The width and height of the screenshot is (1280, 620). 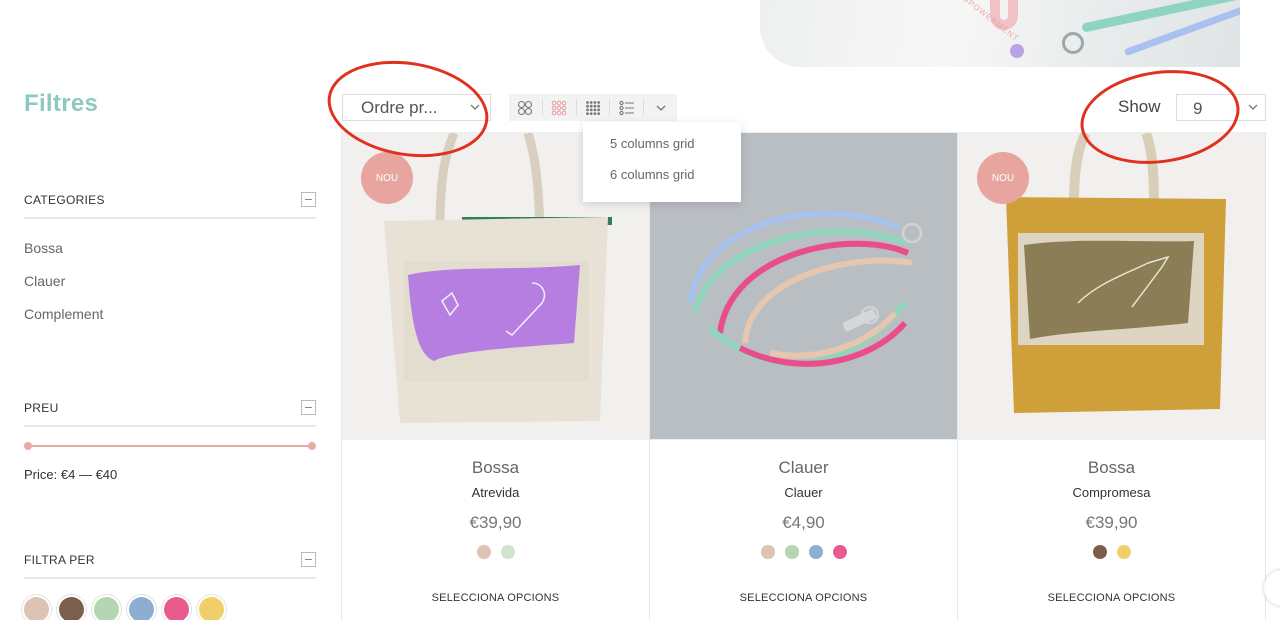 I want to click on color-swatches, so click(x=170, y=608).